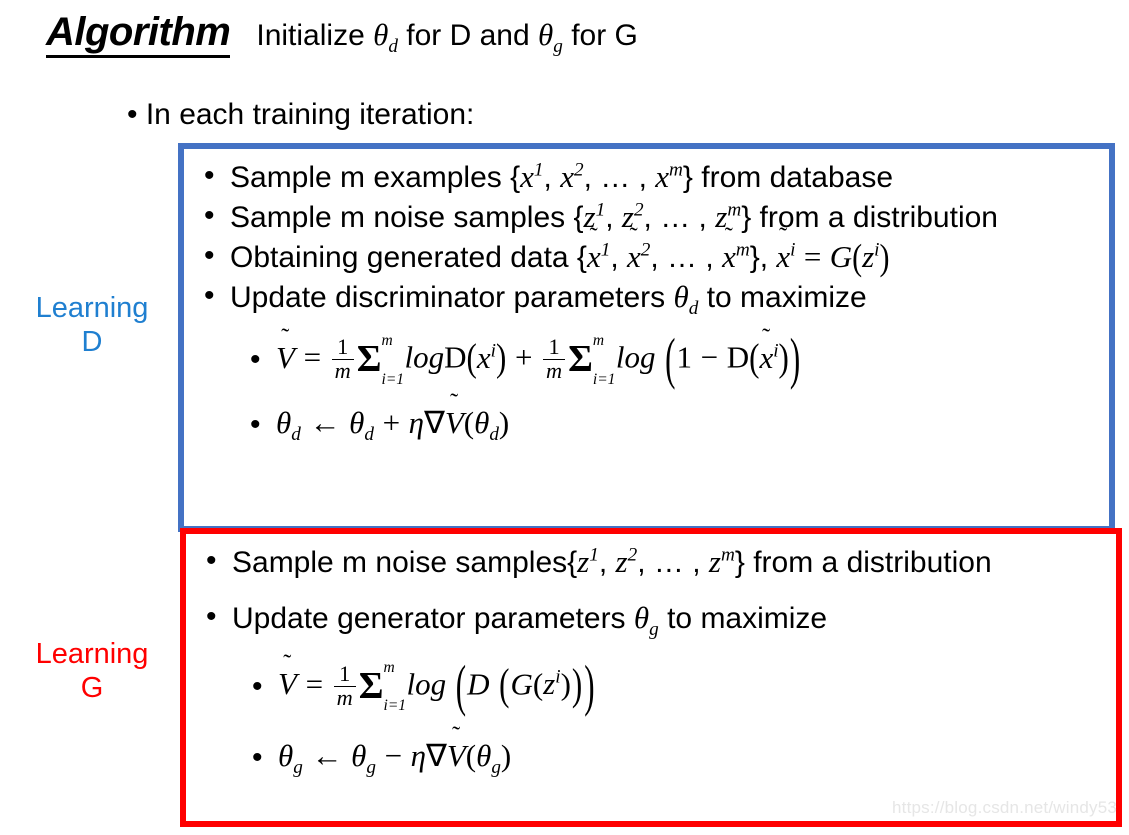 Image resolution: width=1129 pixels, height=835 pixels. What do you see at coordinates (92, 671) in the screenshot?
I see `label-learning-g: Learning G` at bounding box center [92, 671].